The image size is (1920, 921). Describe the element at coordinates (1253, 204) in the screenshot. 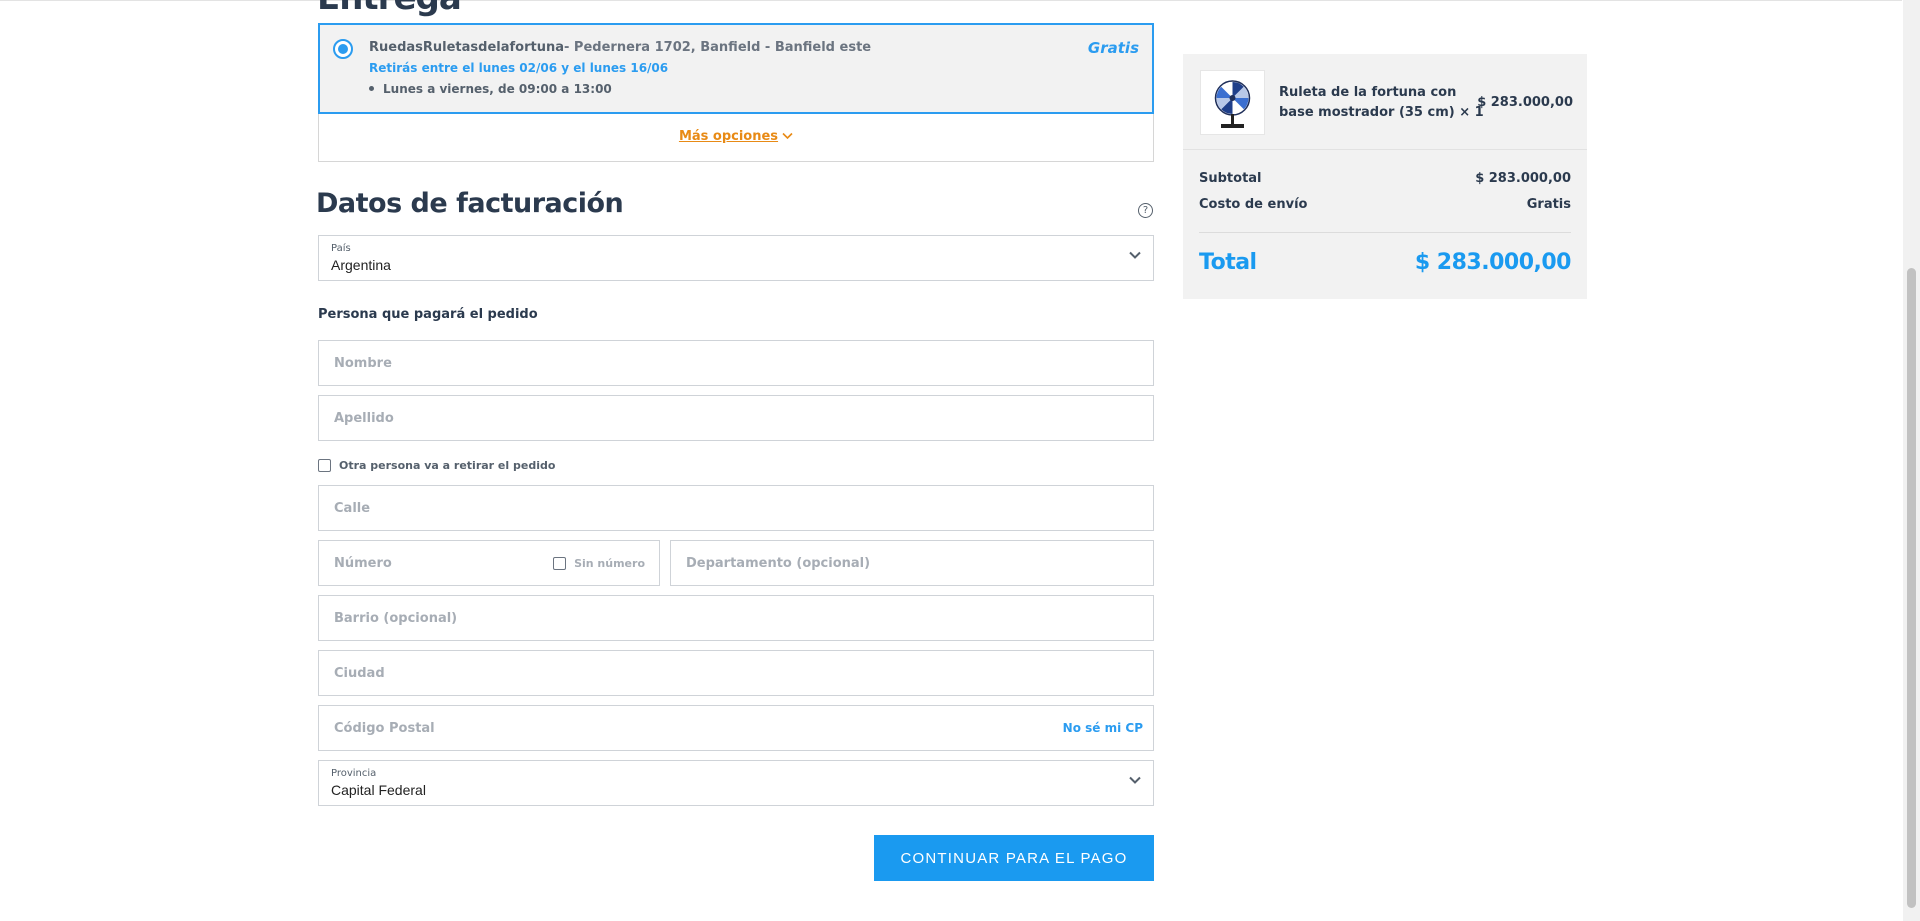

I see `shipping-cost-label: Costo de envío` at that location.